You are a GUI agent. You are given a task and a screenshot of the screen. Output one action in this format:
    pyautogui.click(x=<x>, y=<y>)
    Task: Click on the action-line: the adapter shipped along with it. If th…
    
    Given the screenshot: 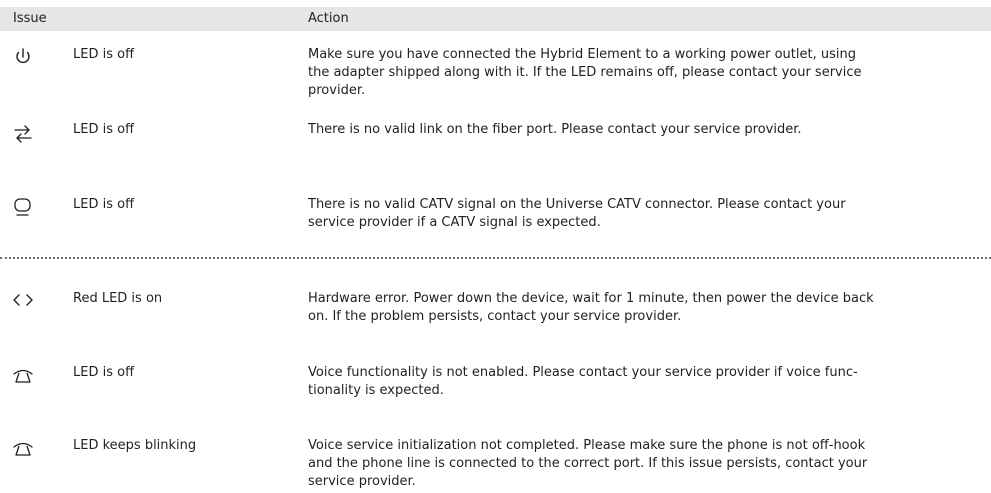 What is the action you would take?
    pyautogui.click(x=585, y=72)
    